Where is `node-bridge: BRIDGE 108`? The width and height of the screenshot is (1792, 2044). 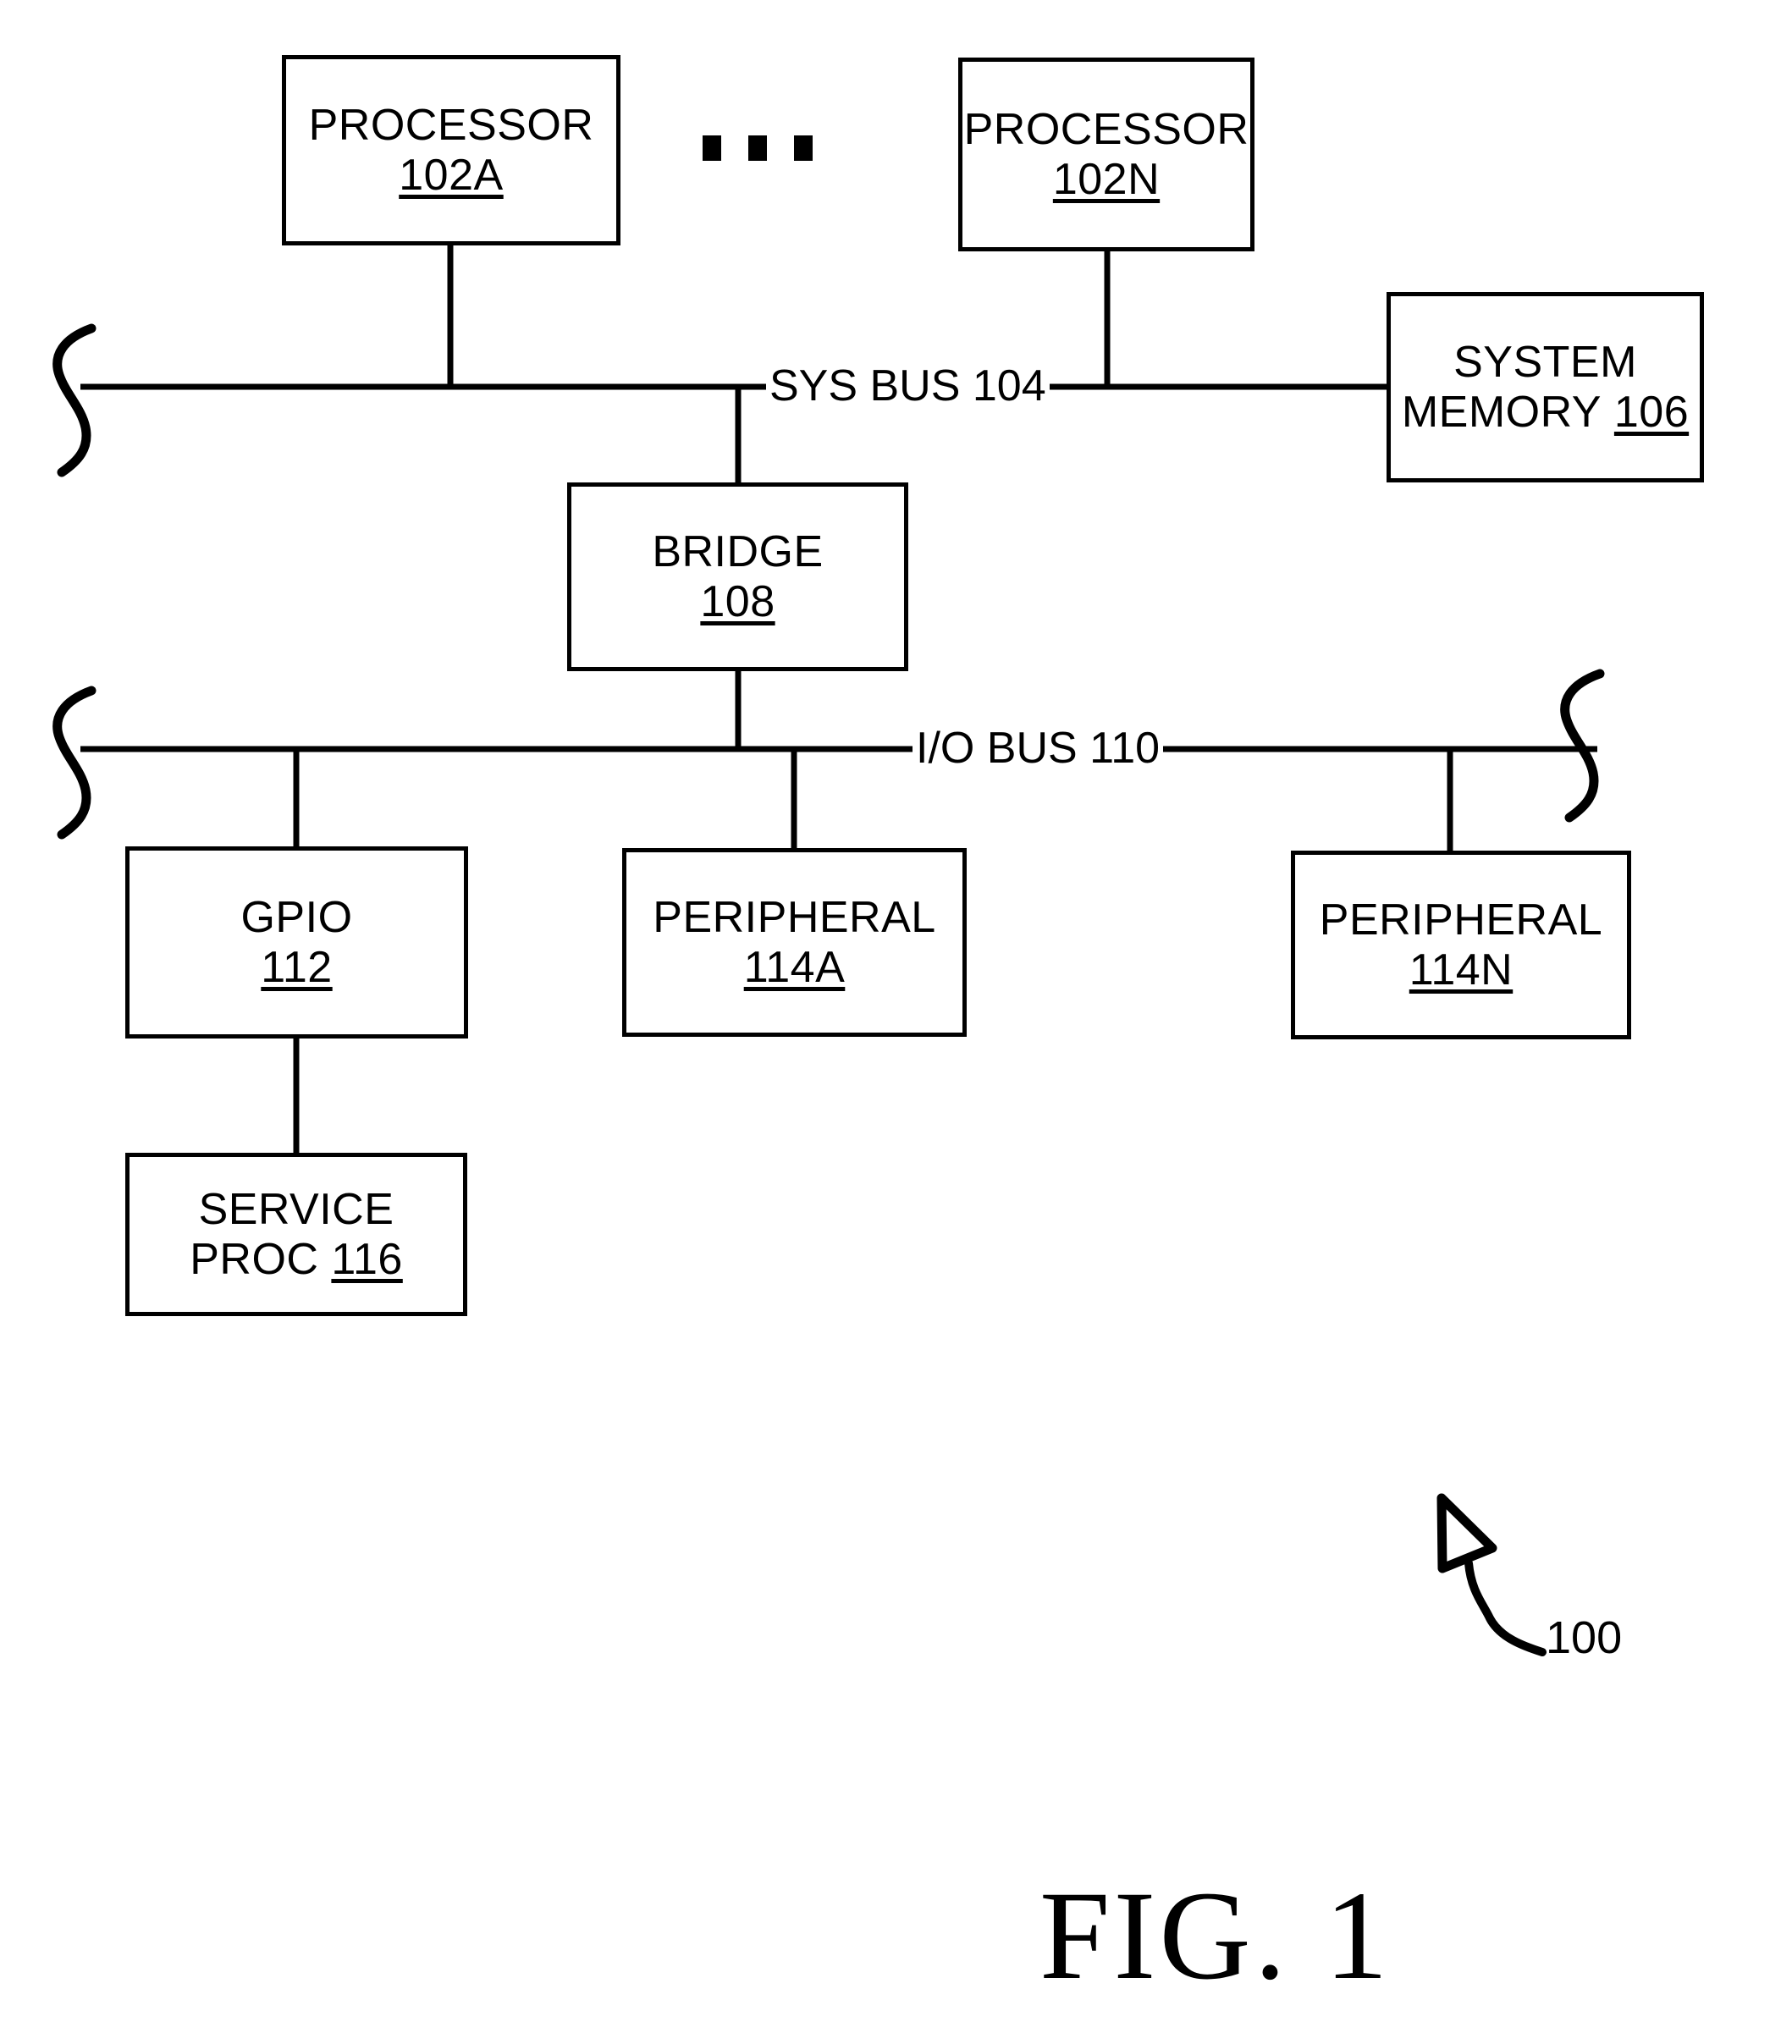
node-bridge: BRIDGE 108 is located at coordinates (738, 576).